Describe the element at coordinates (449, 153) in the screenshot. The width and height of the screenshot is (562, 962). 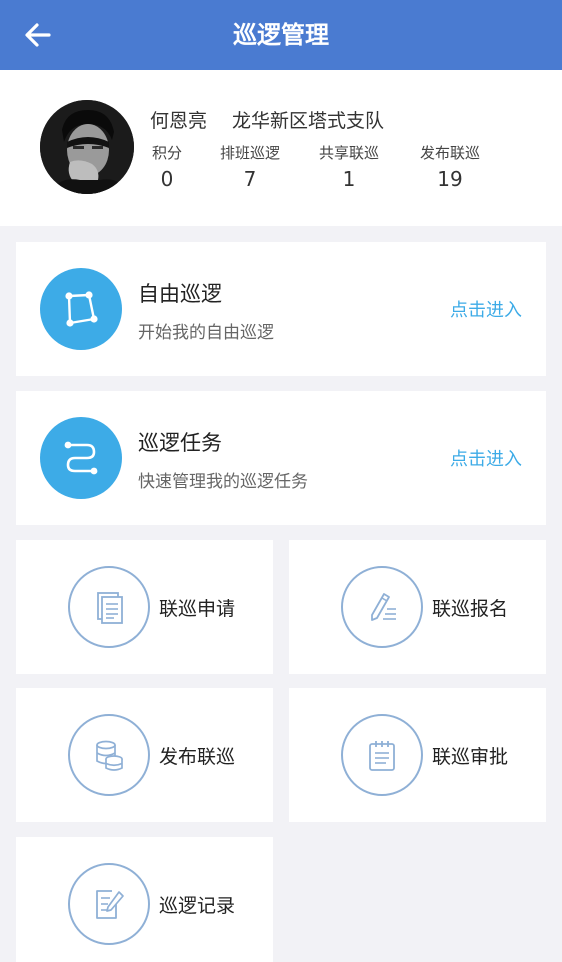
I see `stat-label: 发布联巡` at that location.